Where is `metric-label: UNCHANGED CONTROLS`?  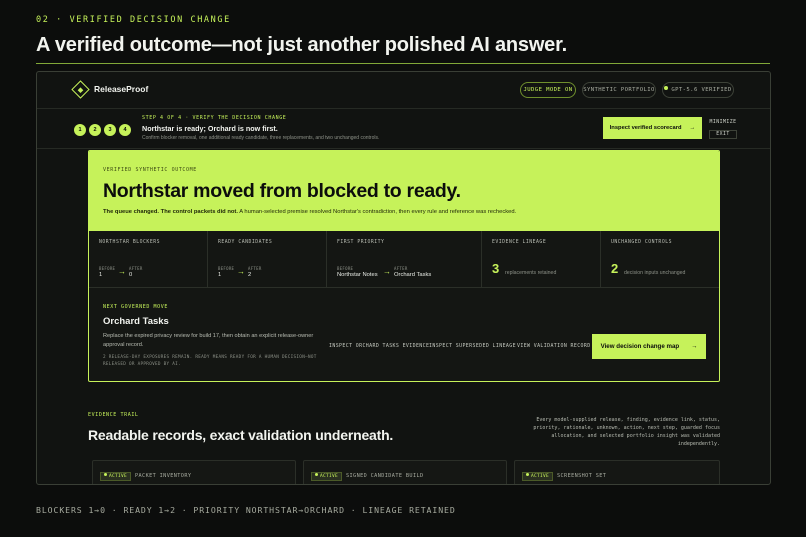
metric-label: UNCHANGED CONTROLS is located at coordinates (641, 242).